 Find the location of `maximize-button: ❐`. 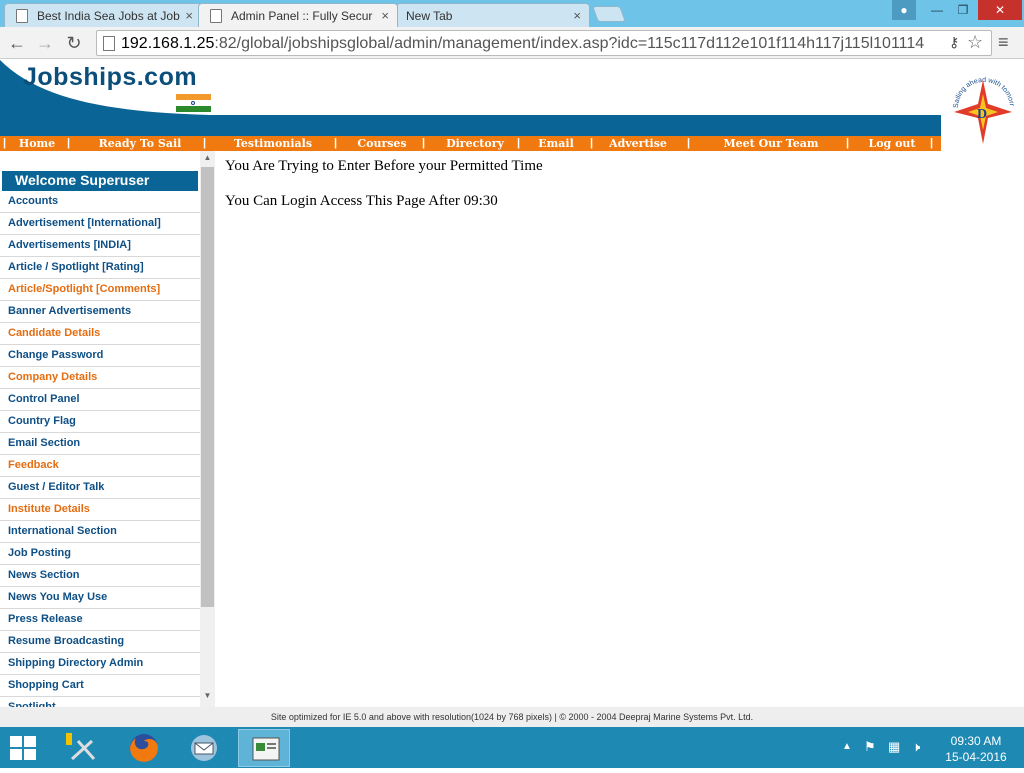

maximize-button: ❐ is located at coordinates (963, 10).